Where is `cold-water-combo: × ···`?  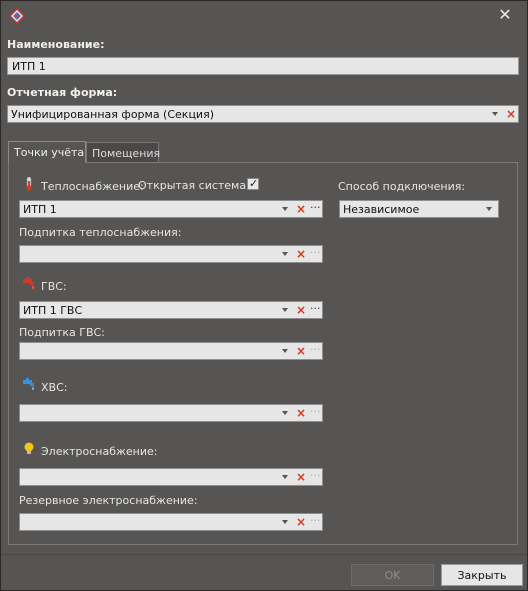
cold-water-combo: × ··· is located at coordinates (171, 413).